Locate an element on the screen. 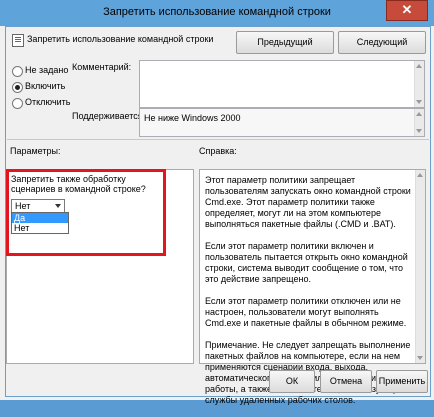 The height and width of the screenshot is (417, 434). radio-not-configured-label: Не задано is located at coordinates (46, 70).